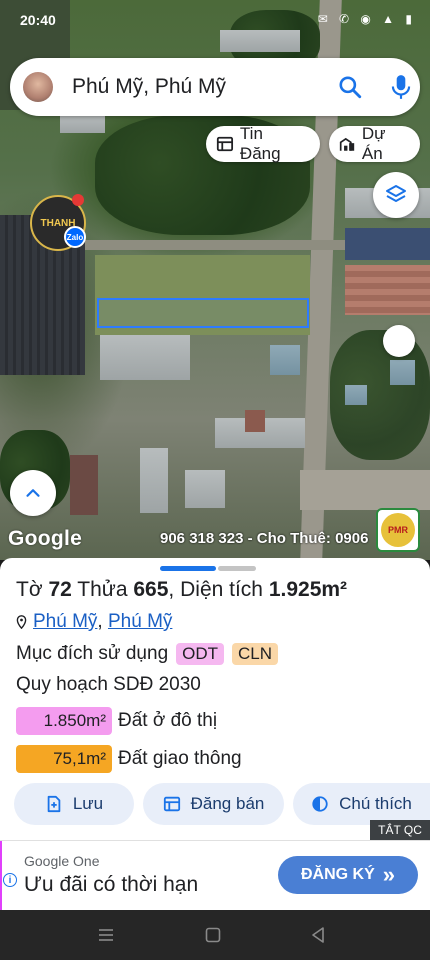 The width and height of the screenshot is (430, 960). Describe the element at coordinates (260, 143) in the screenshot. I see `listings-chip-label: Tin Đăng` at that location.